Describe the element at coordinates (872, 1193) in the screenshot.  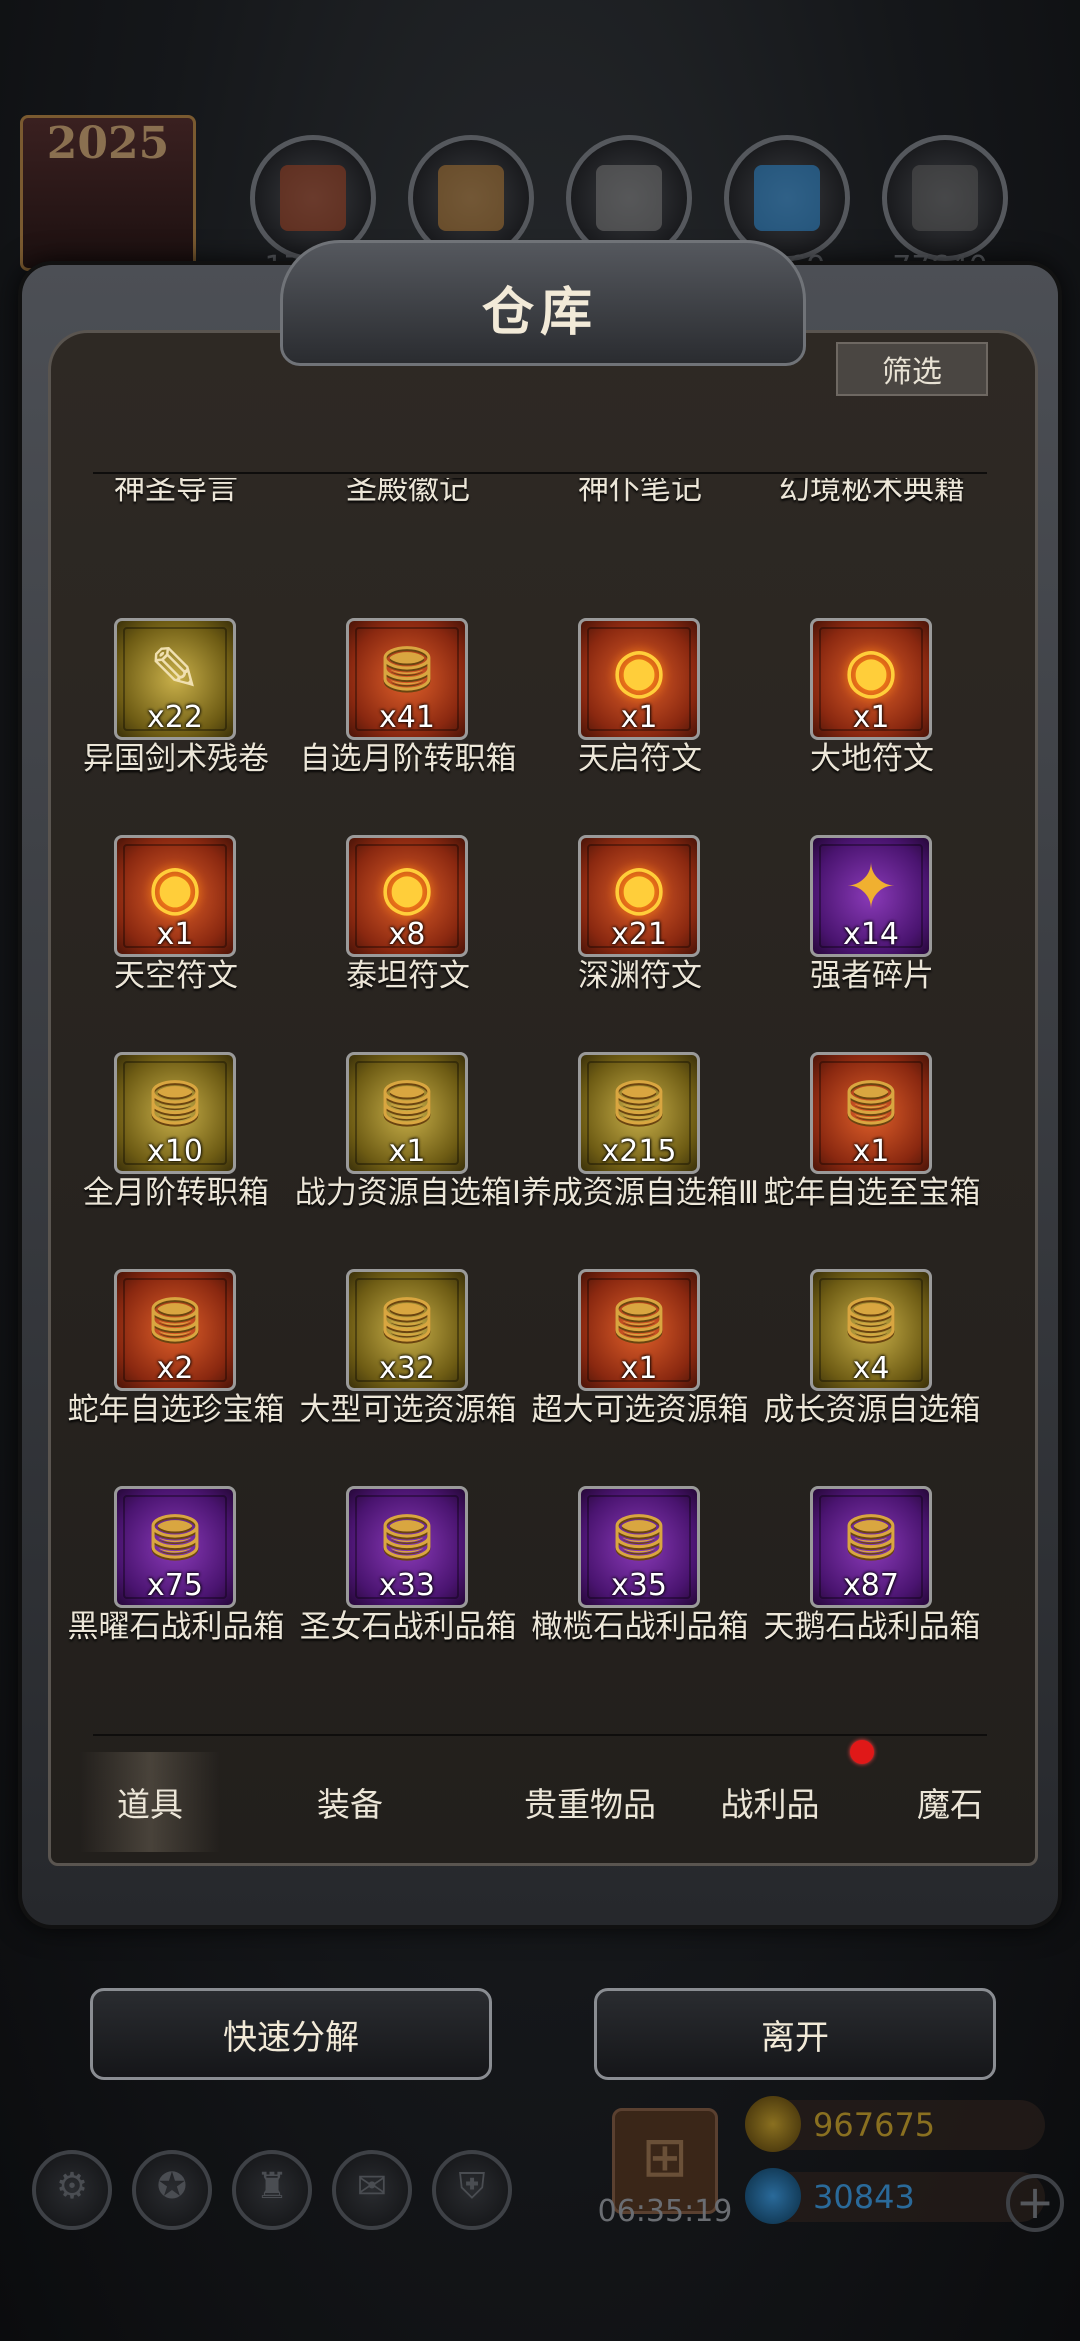
I see `item-name: 蛇年自选至宝箱` at that location.